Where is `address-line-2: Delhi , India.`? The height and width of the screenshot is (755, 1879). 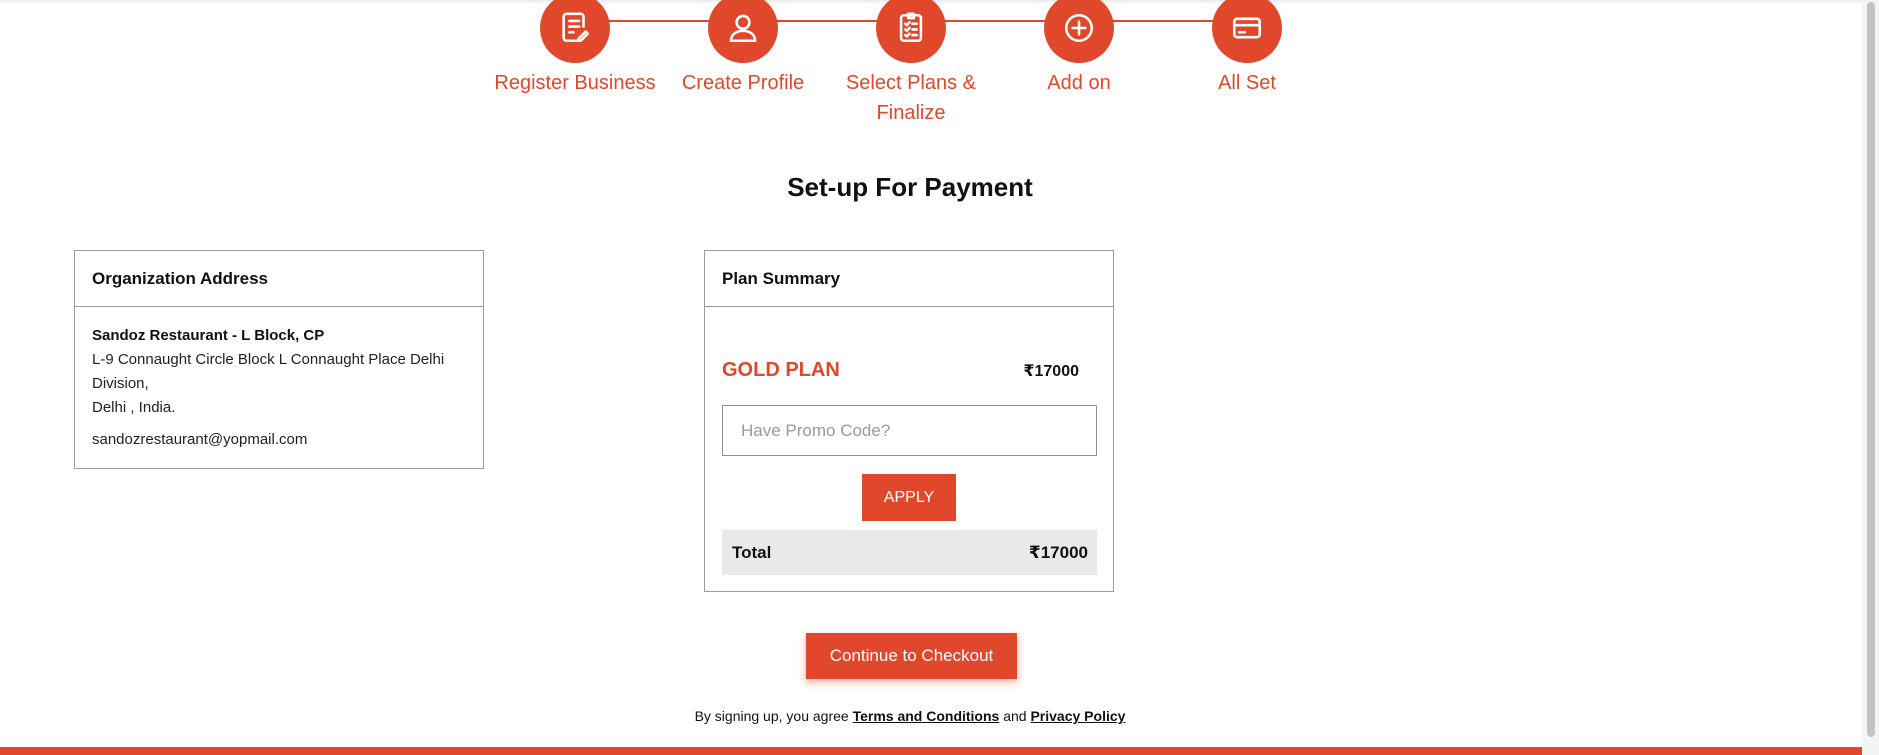
address-line-2: Delhi , India. is located at coordinates (134, 407).